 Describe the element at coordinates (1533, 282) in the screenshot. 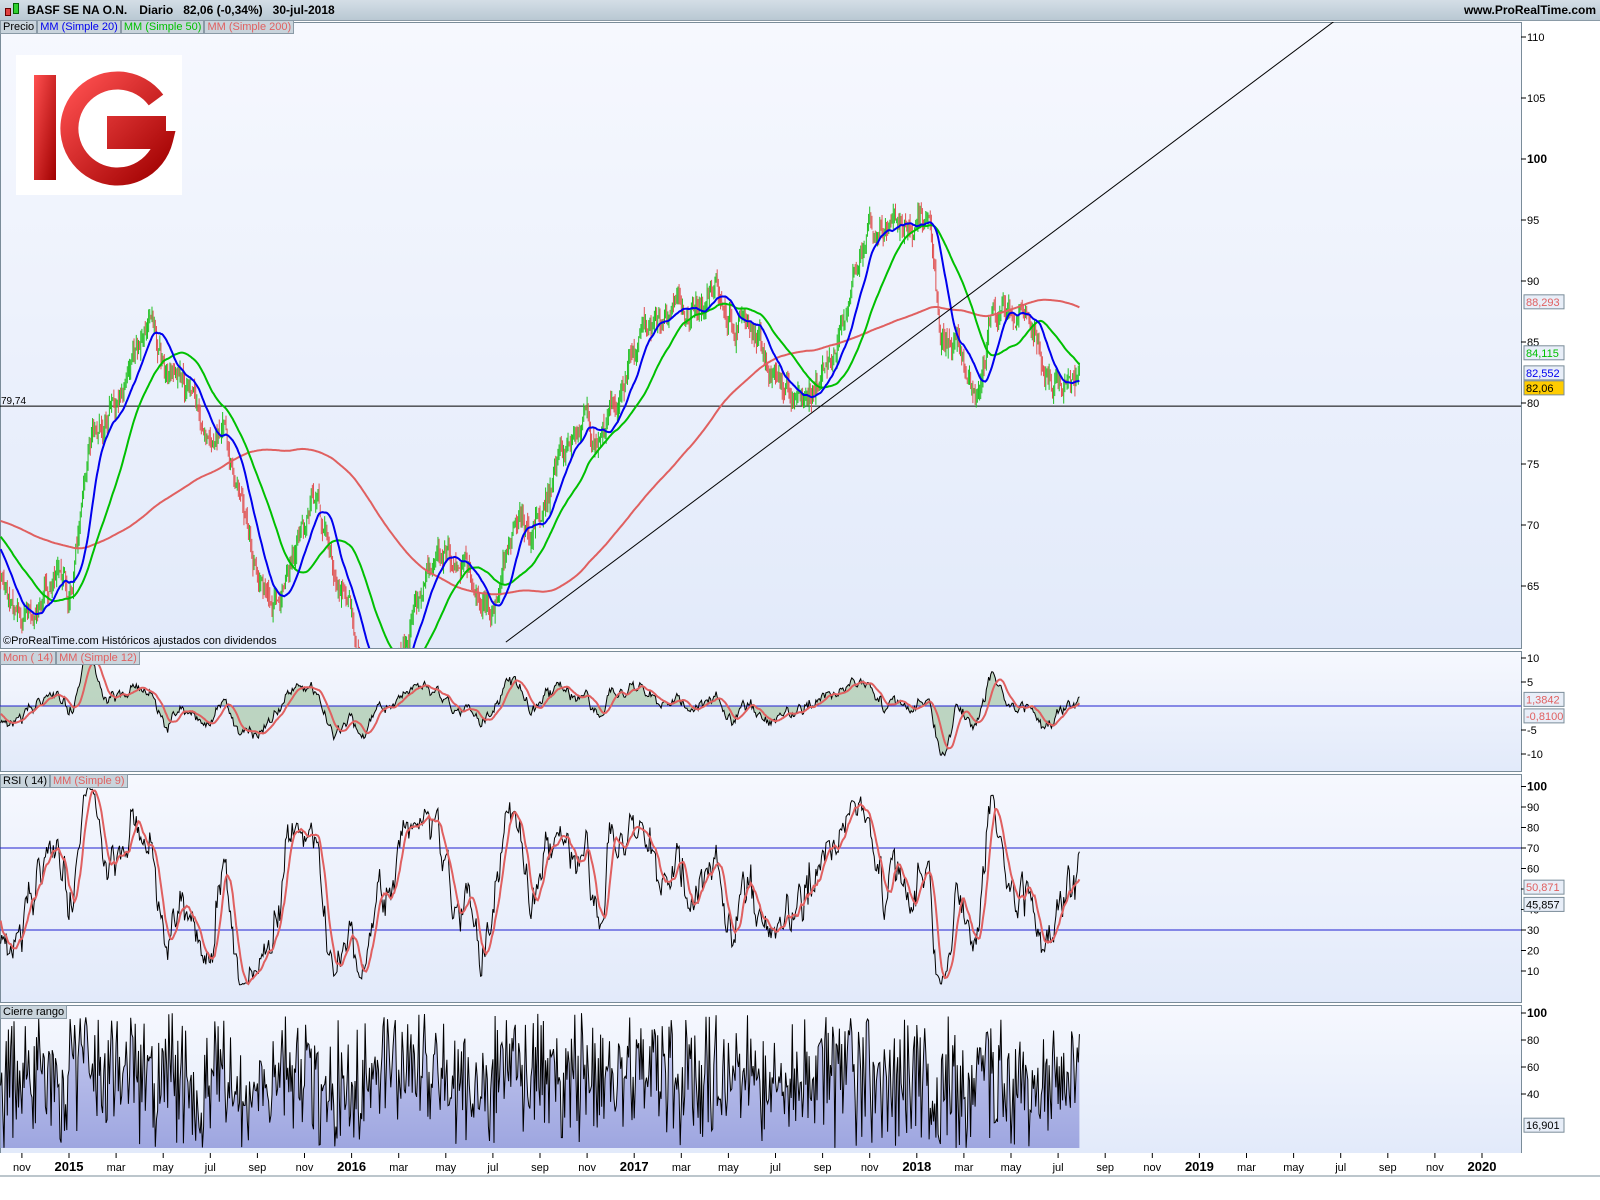

I see `price-tick-label: 90` at that location.